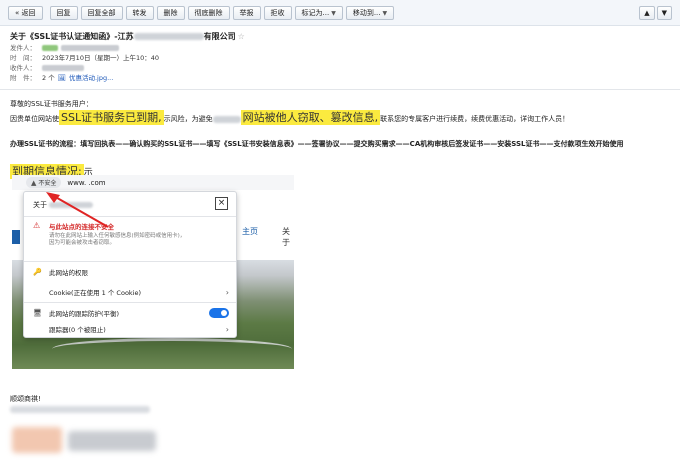 The image size is (680, 461). I want to click on move-to-dropdown: 移动到... ▼, so click(370, 12).